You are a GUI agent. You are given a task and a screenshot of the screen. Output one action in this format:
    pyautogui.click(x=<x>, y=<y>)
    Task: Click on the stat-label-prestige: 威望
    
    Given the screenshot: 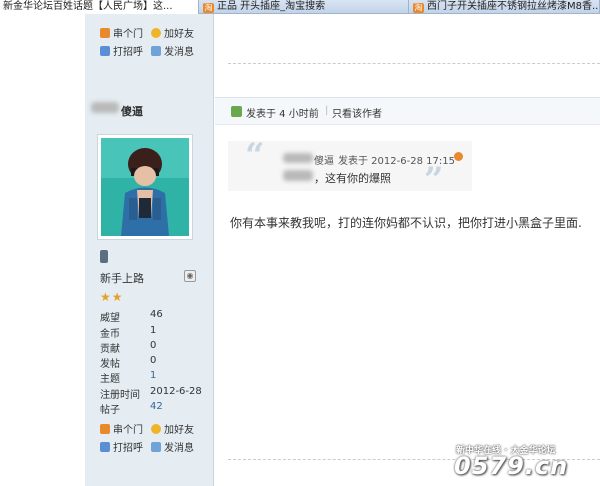 What is the action you would take?
    pyautogui.click(x=110, y=318)
    